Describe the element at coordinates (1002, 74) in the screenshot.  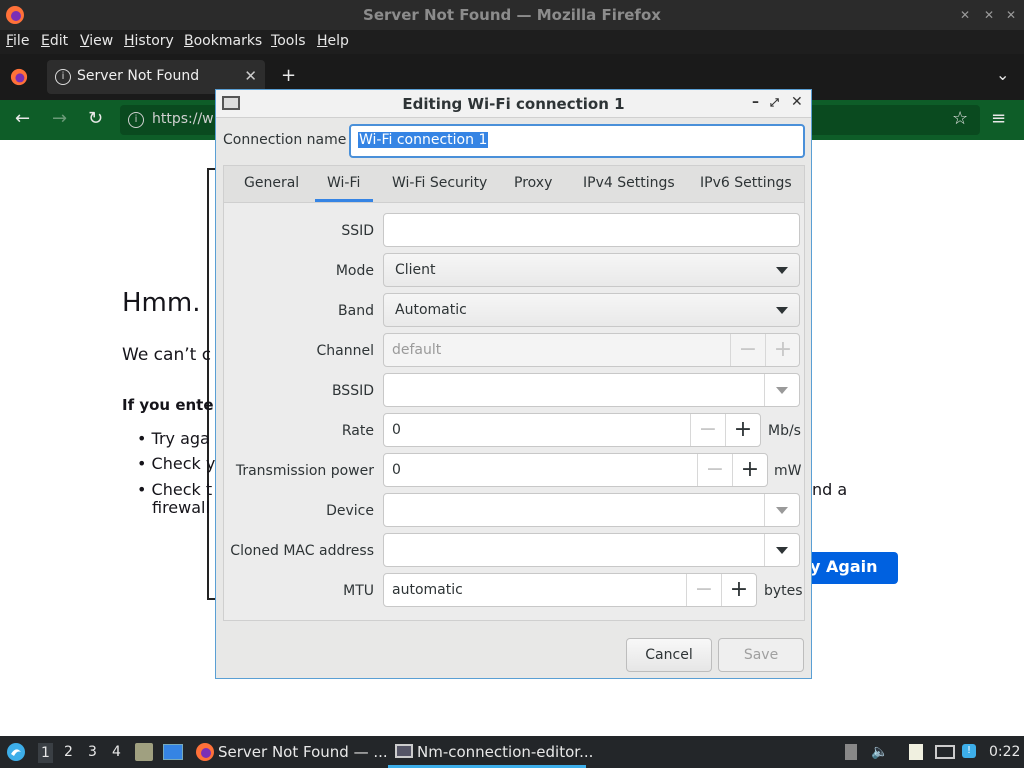
I see `list-tabs-icon: ⌄` at that location.